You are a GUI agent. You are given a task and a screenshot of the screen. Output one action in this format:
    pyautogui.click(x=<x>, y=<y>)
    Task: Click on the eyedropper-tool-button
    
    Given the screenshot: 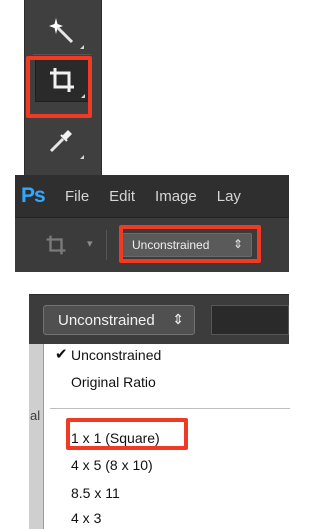 What is the action you would take?
    pyautogui.click(x=61, y=141)
    